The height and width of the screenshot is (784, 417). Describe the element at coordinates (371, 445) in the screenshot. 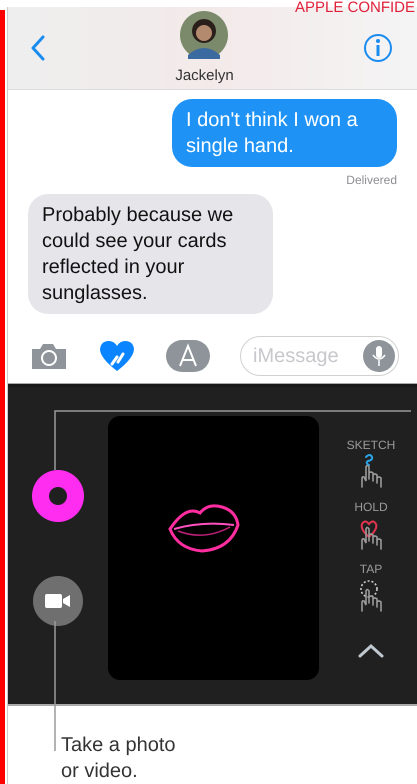

I see `gesture-label: SKETCH` at that location.